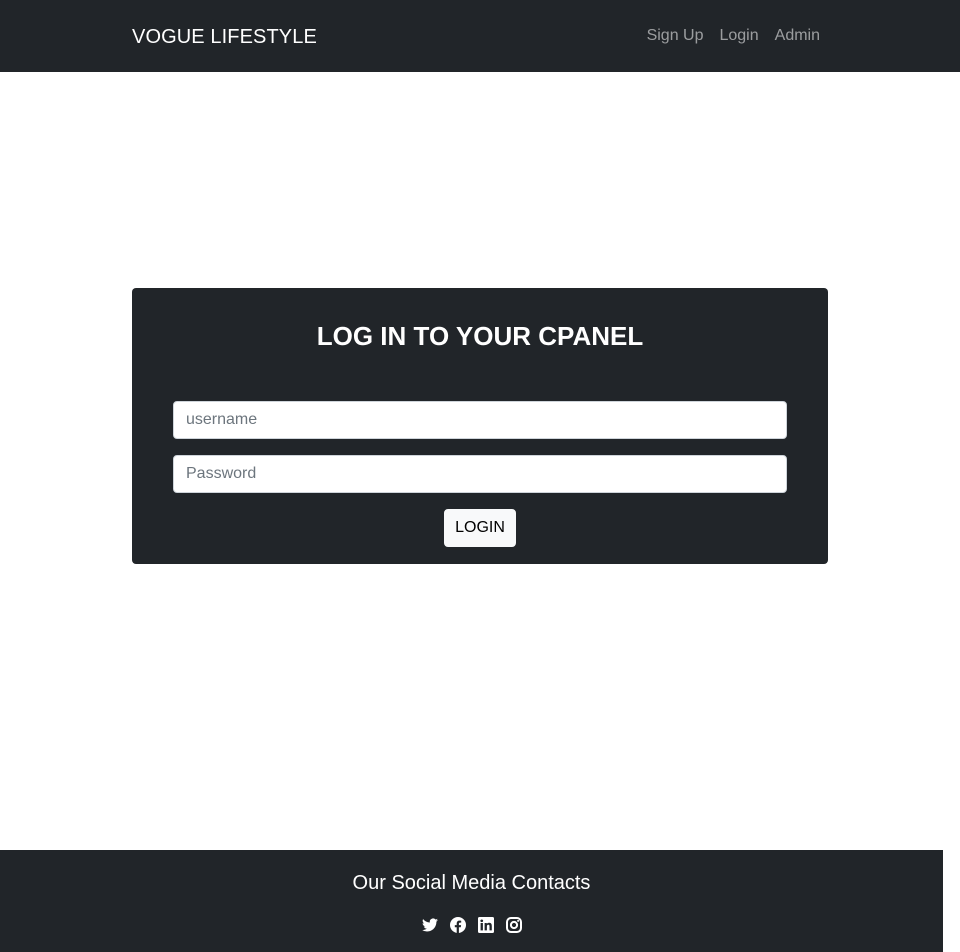 Image resolution: width=960 pixels, height=952 pixels. What do you see at coordinates (224, 37) in the screenshot?
I see `brand-logo-link: VOGUE LIFESTYLE` at bounding box center [224, 37].